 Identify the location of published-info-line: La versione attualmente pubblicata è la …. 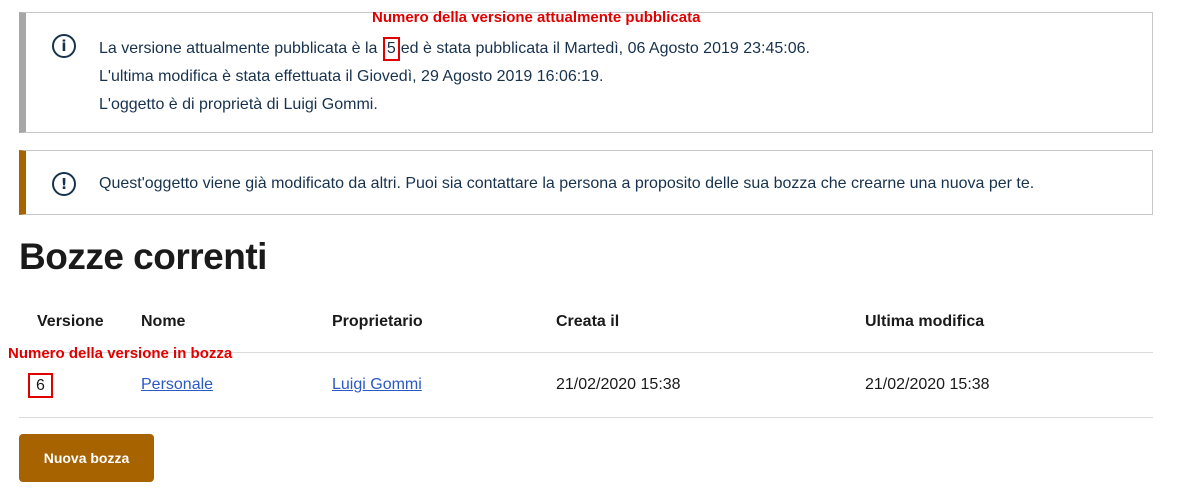
(454, 49).